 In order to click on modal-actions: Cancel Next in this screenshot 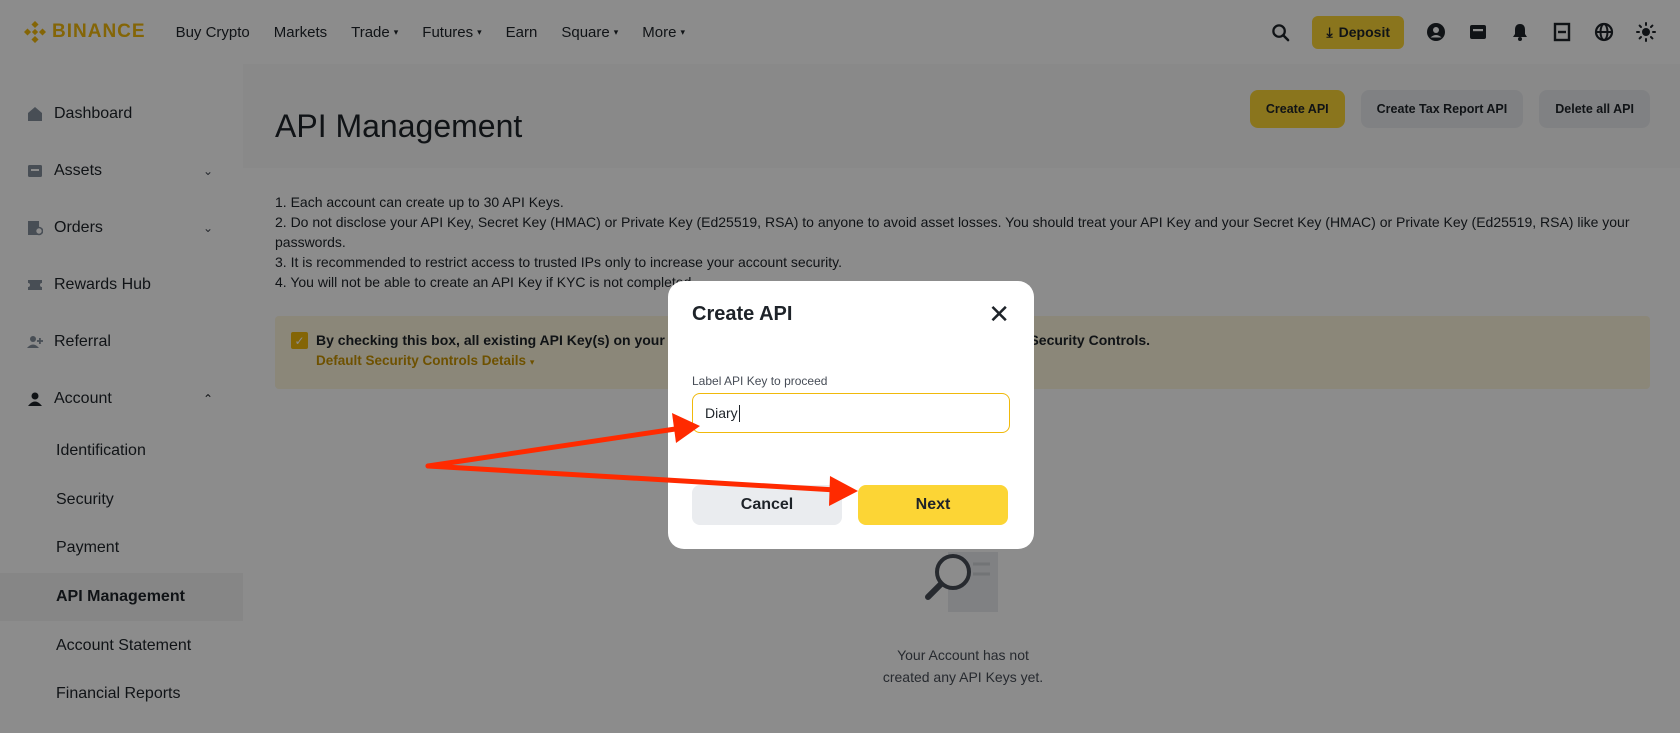, I will do `click(850, 505)`.